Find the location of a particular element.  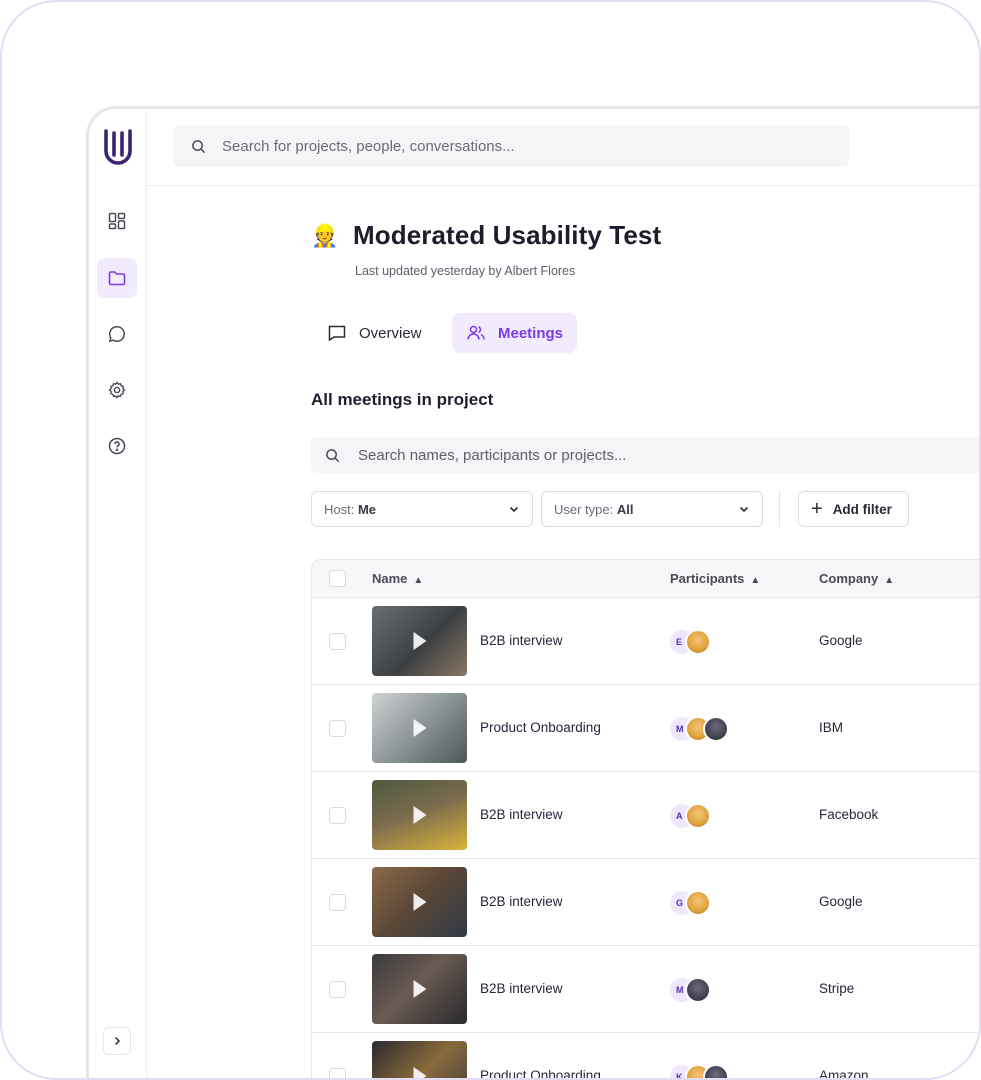

table-row: B2B interview G Google is located at coordinates (645, 902).